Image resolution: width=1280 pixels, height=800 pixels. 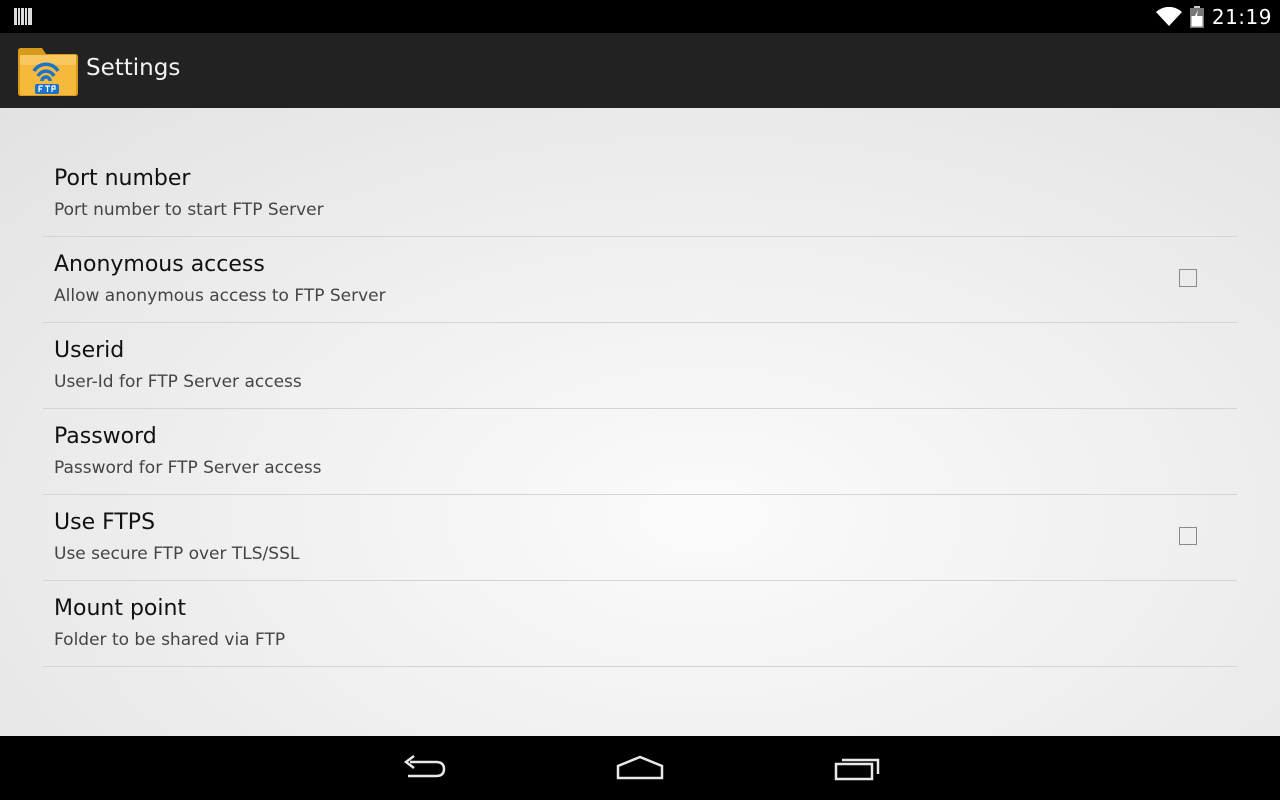 What do you see at coordinates (188, 468) in the screenshot?
I see `pref-summary: Password for FTP Server access` at bounding box center [188, 468].